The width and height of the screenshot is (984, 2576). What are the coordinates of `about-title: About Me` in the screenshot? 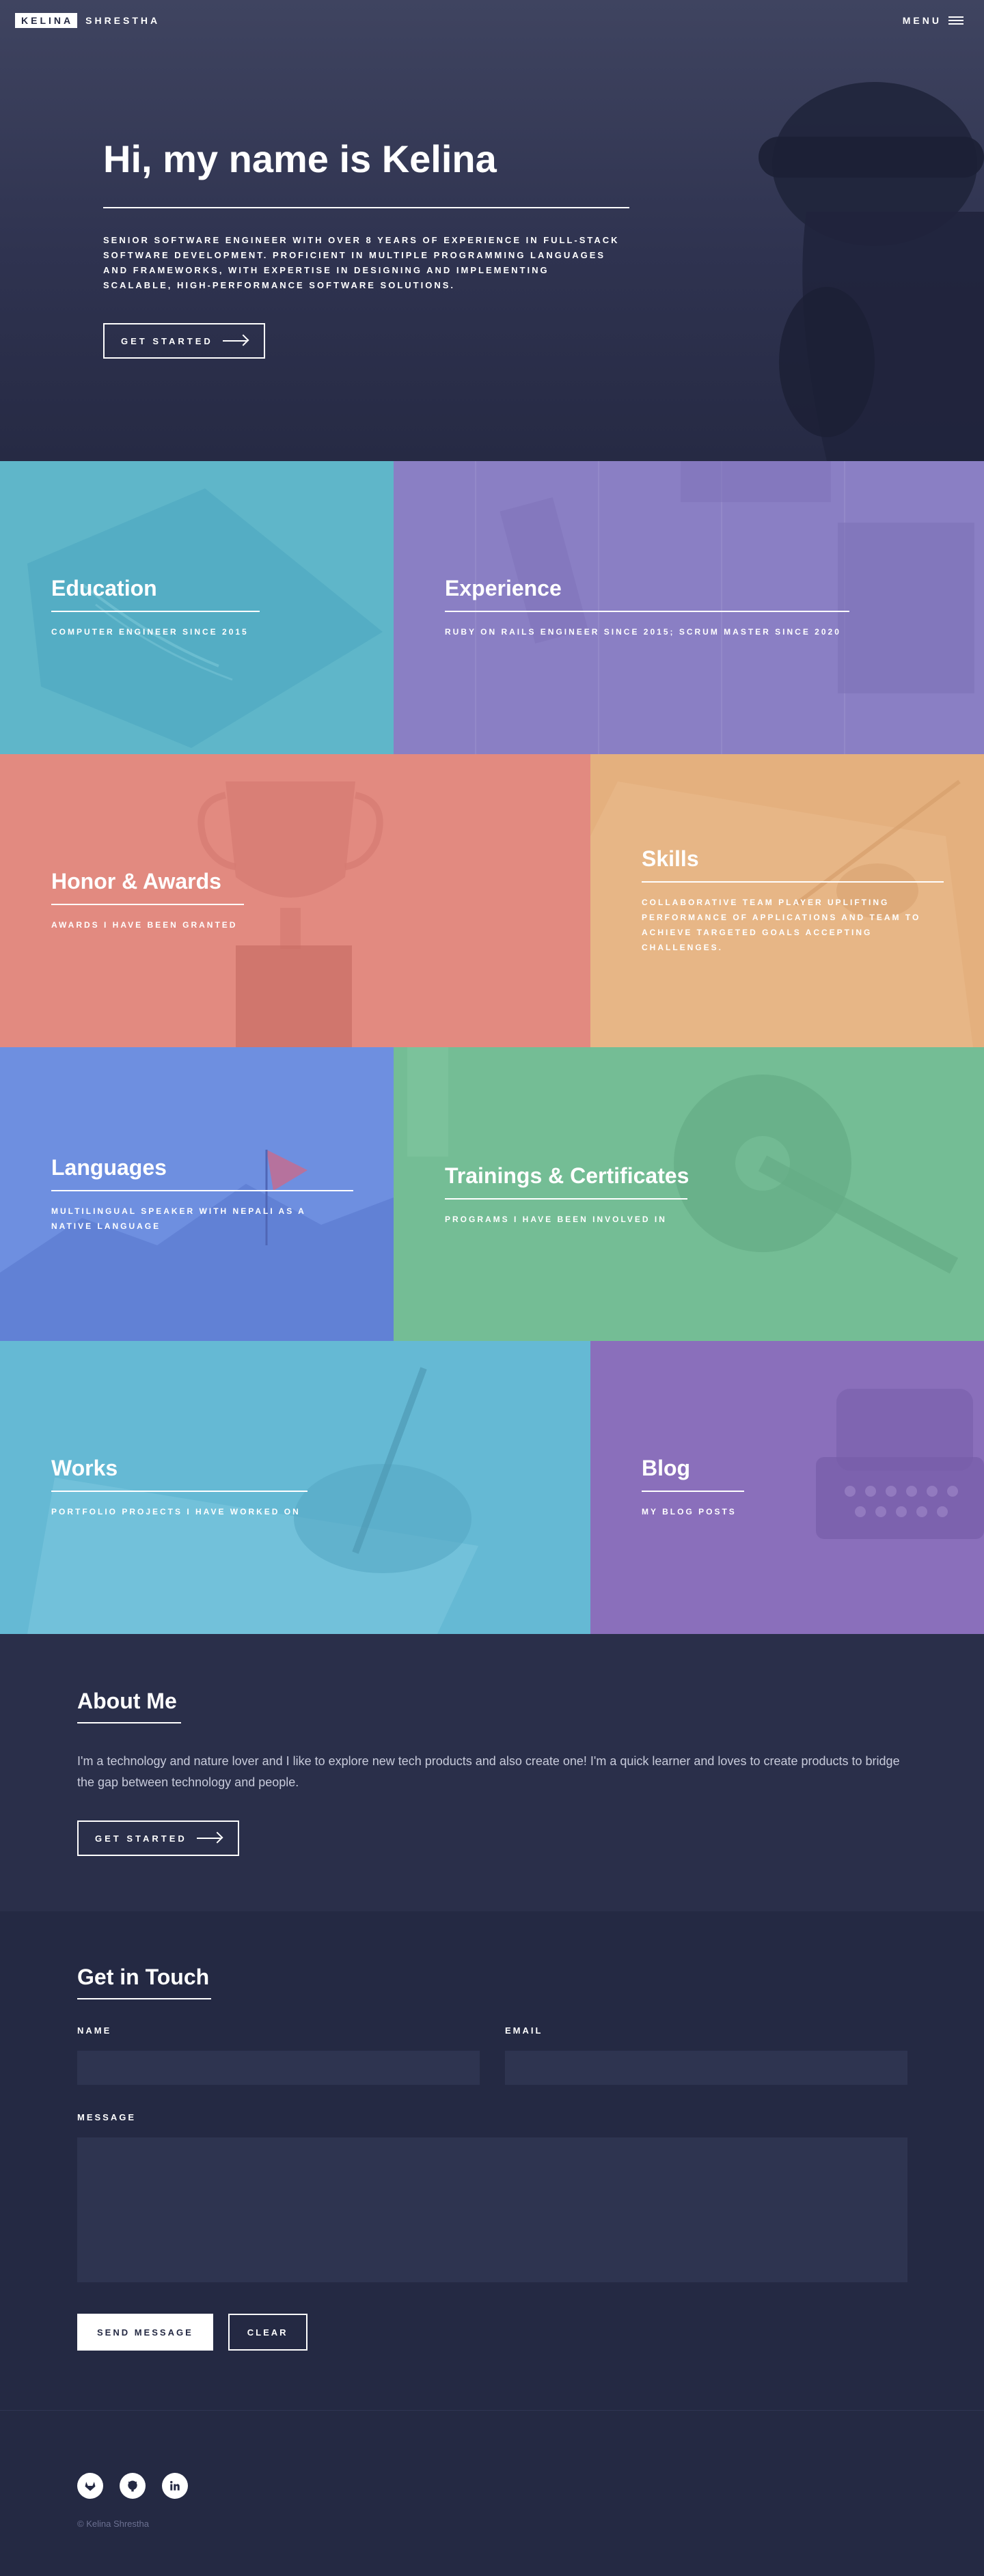 It's located at (127, 1701).